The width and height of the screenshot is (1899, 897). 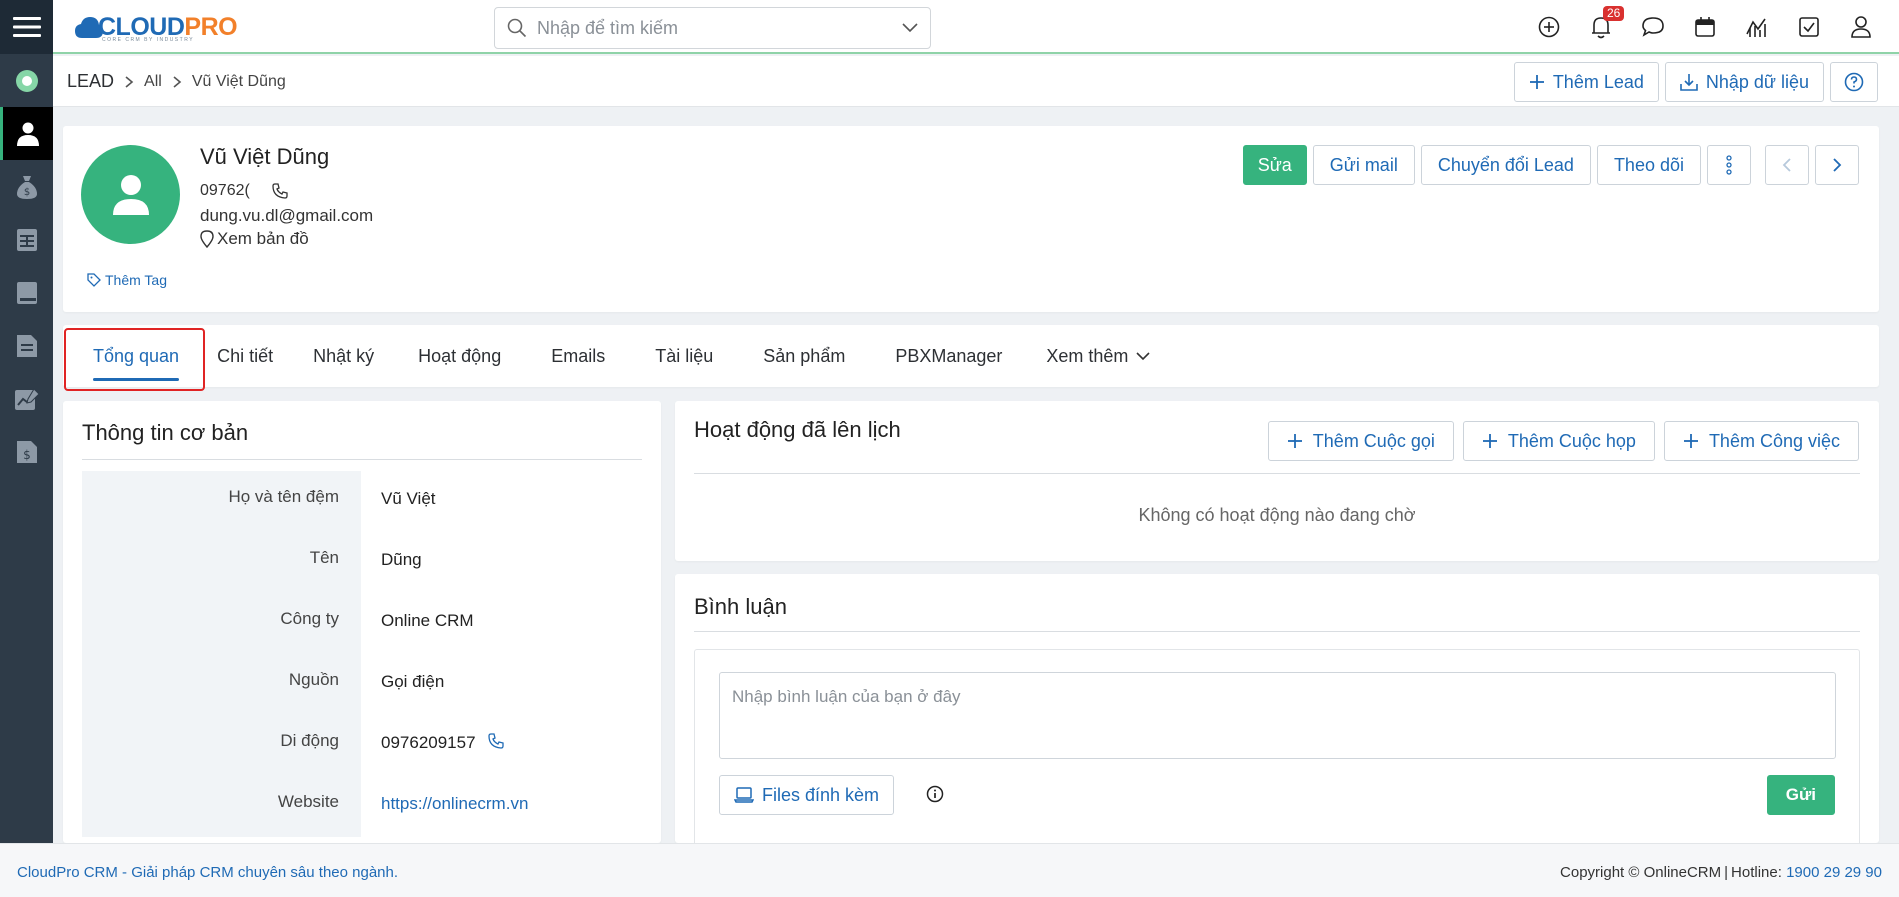 What do you see at coordinates (286, 216) in the screenshot?
I see `lead-email: dung.vu.dl@gmail.com` at bounding box center [286, 216].